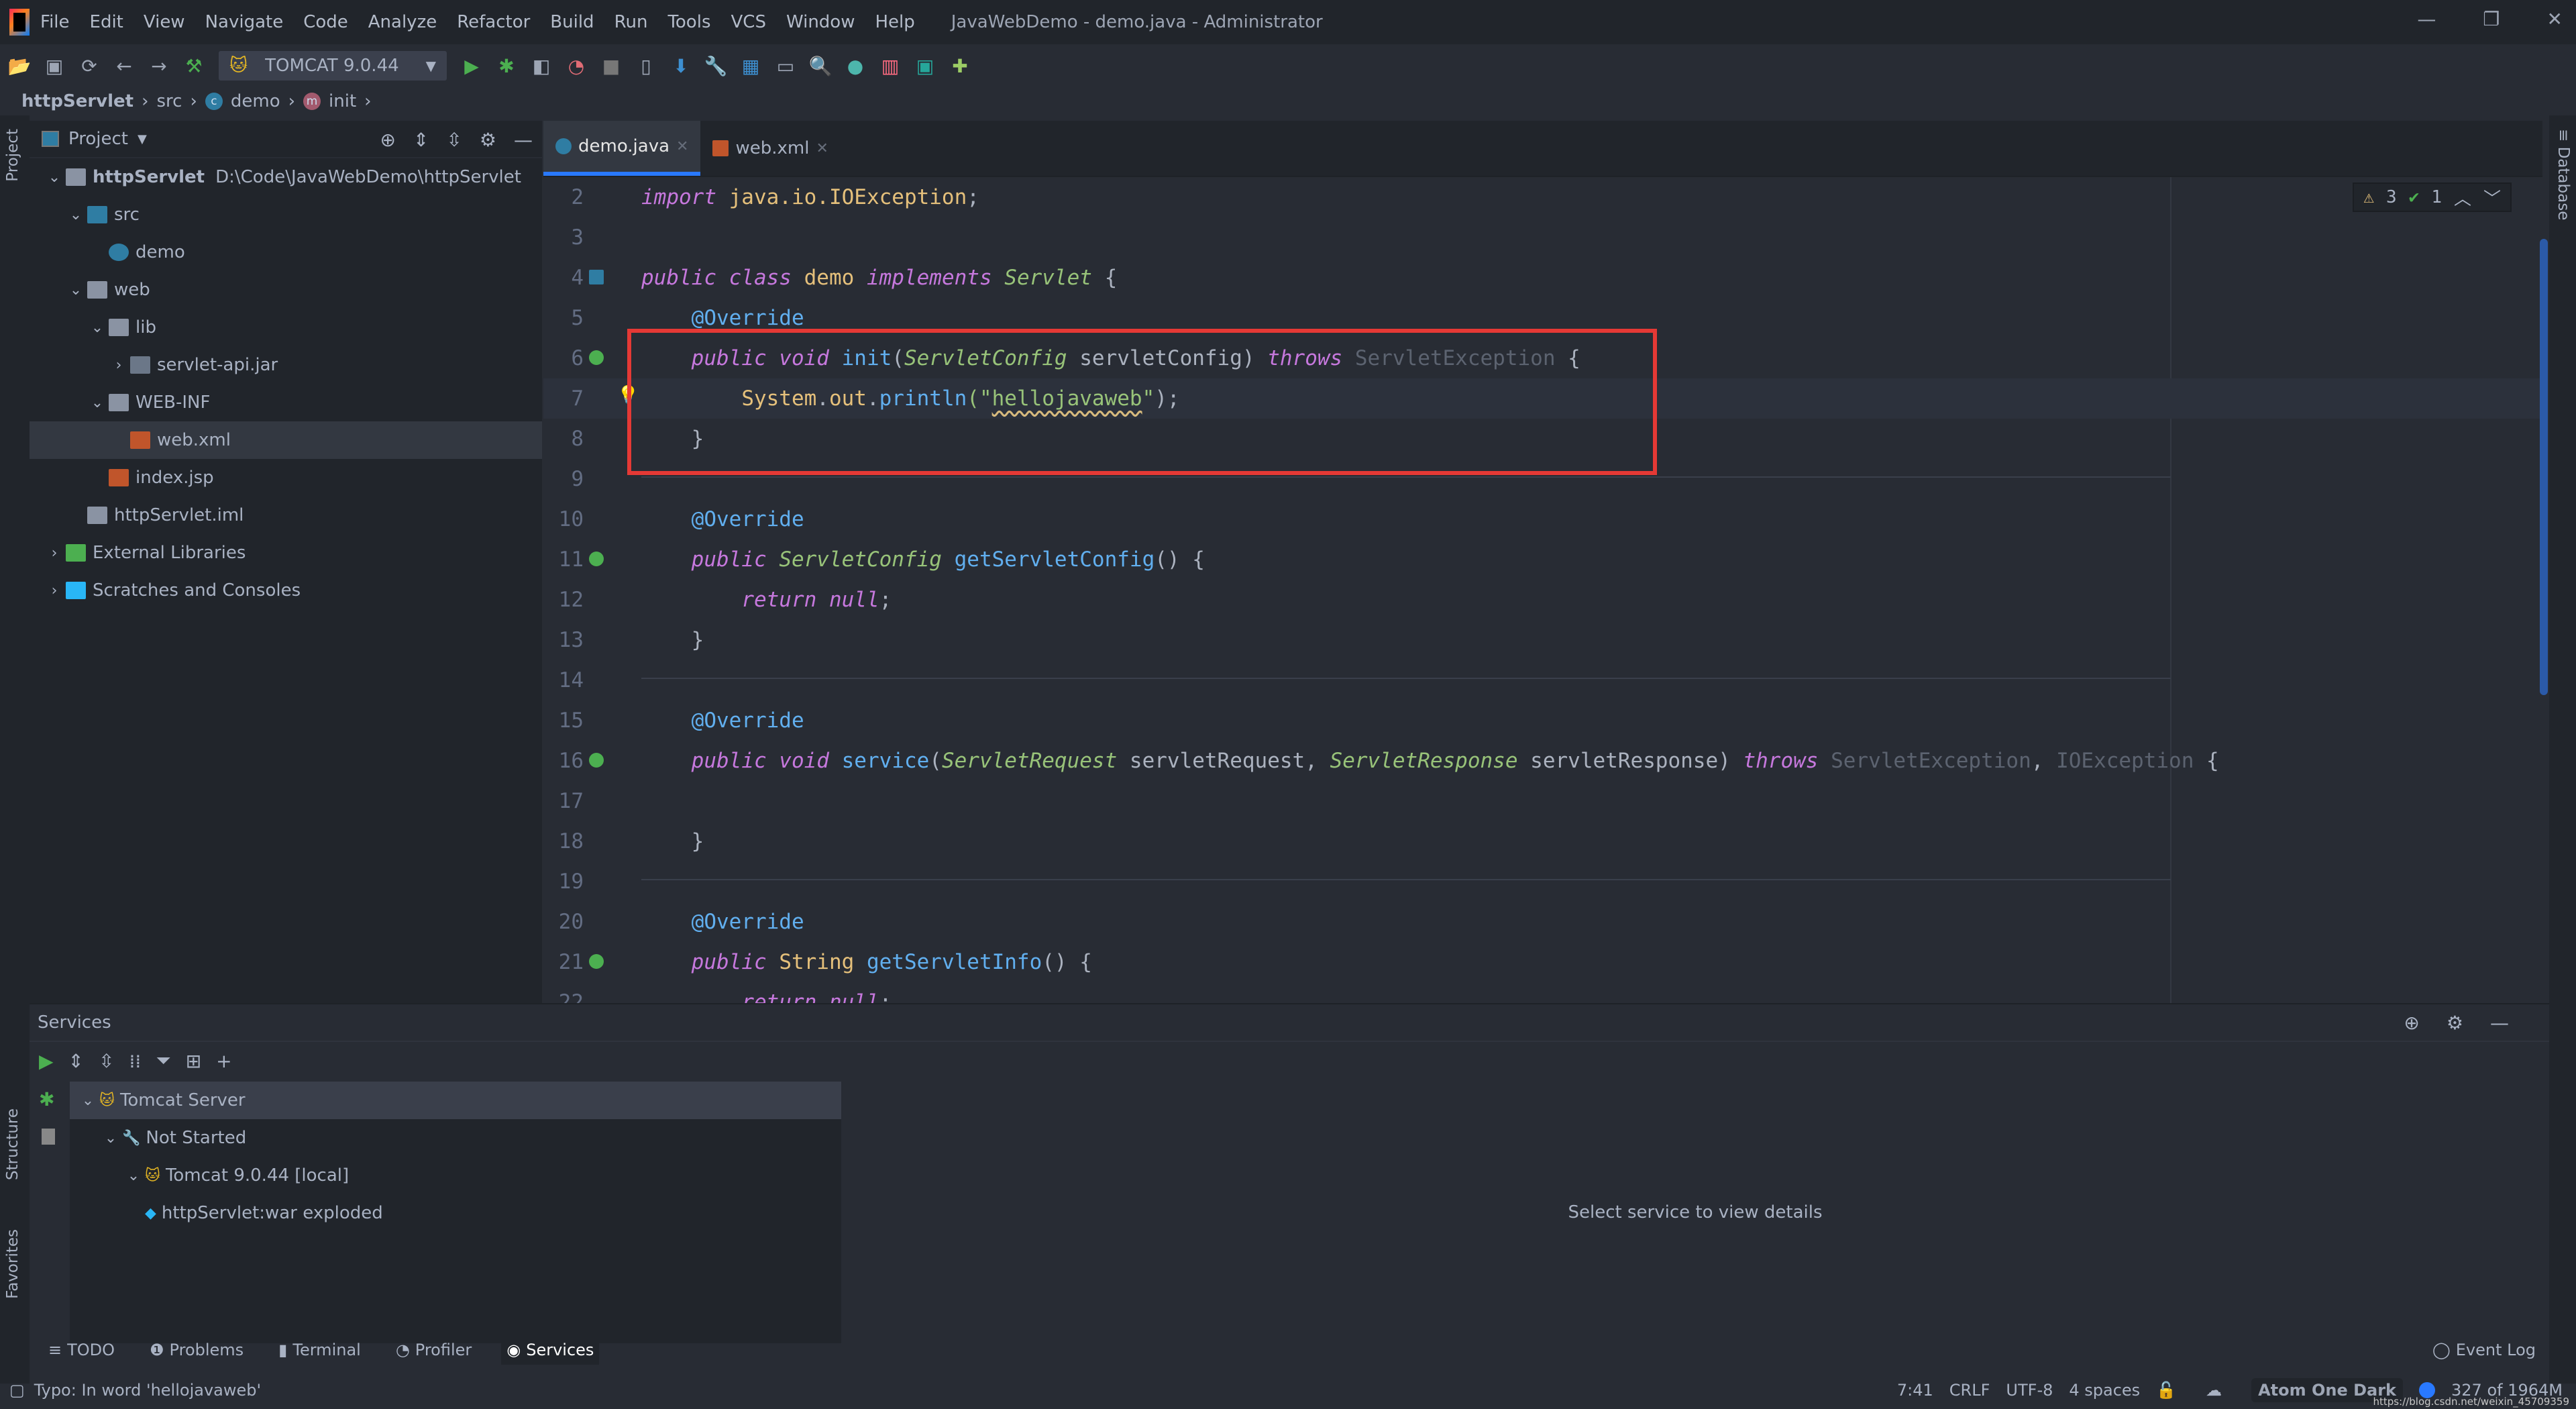 The image size is (2576, 1409). What do you see at coordinates (223, 1061) in the screenshot?
I see `add-service-icon: +` at bounding box center [223, 1061].